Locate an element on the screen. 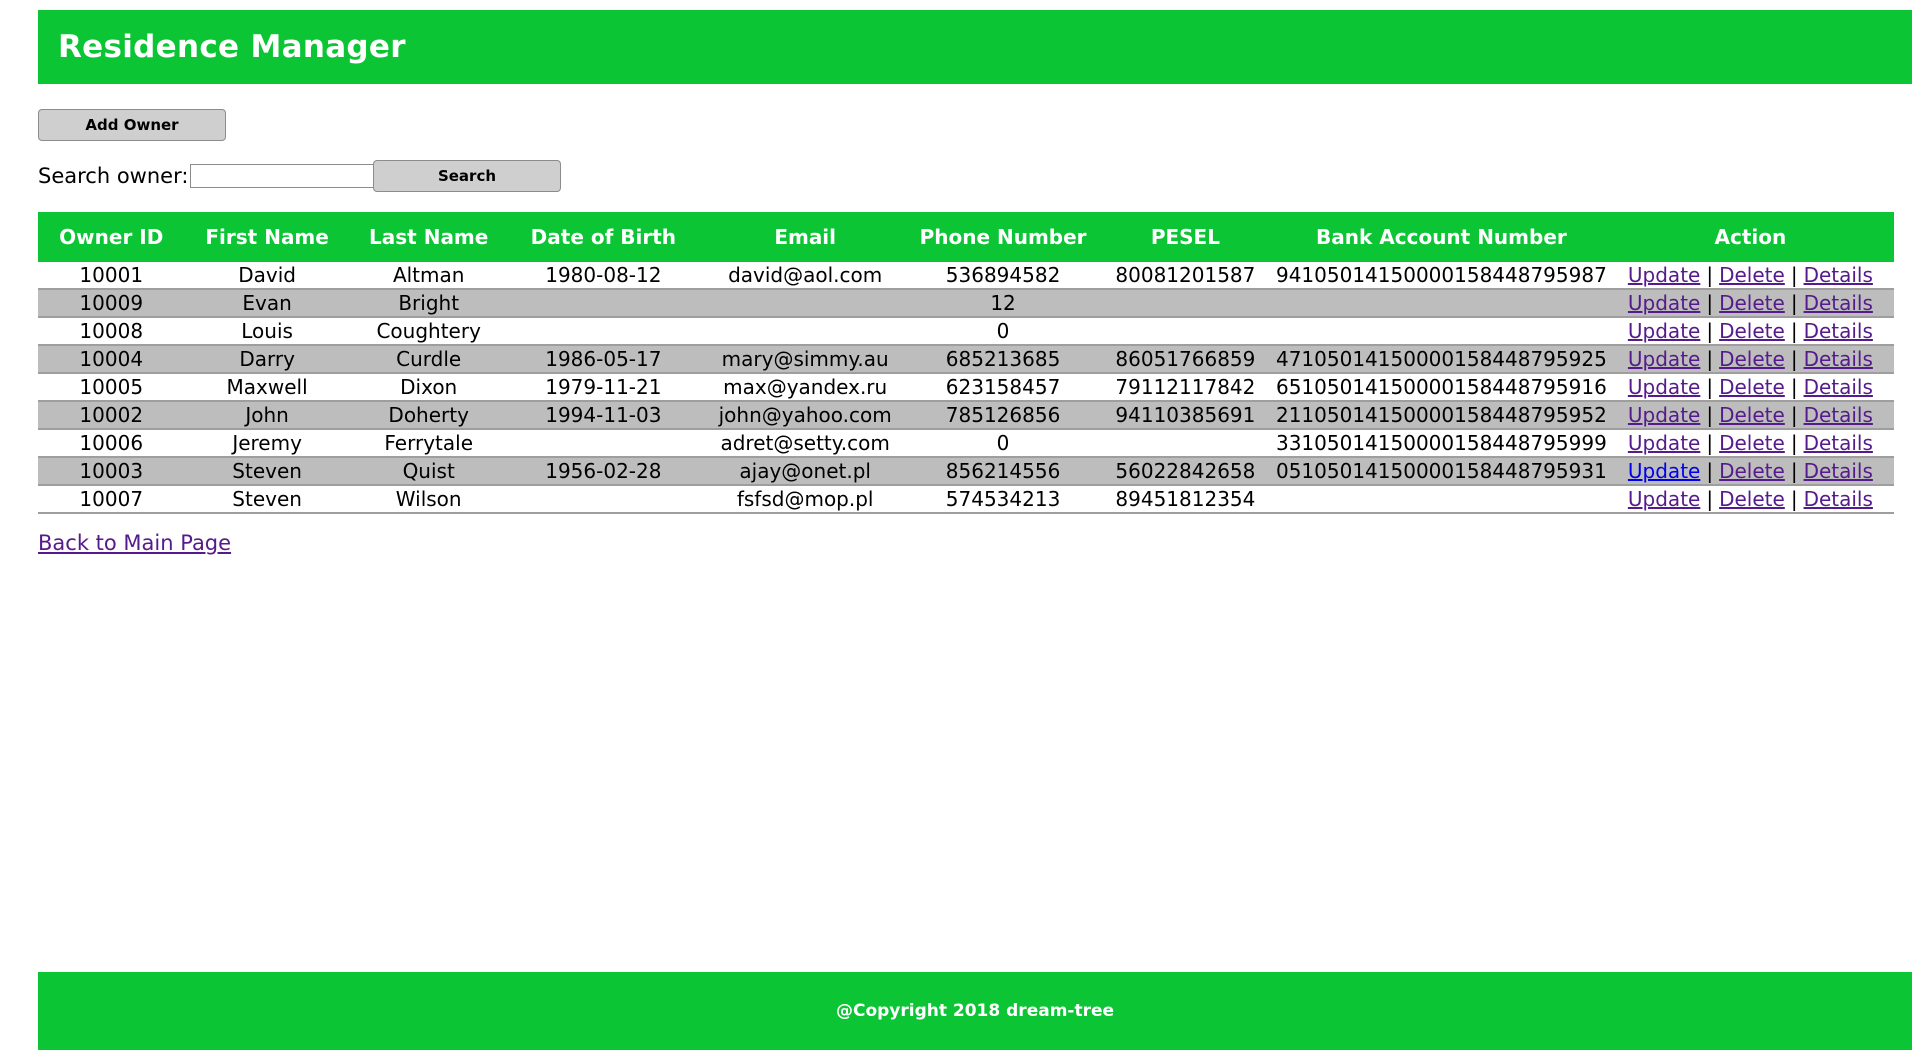  cell-date-of-birth: 1979-11-21 is located at coordinates (603, 387).